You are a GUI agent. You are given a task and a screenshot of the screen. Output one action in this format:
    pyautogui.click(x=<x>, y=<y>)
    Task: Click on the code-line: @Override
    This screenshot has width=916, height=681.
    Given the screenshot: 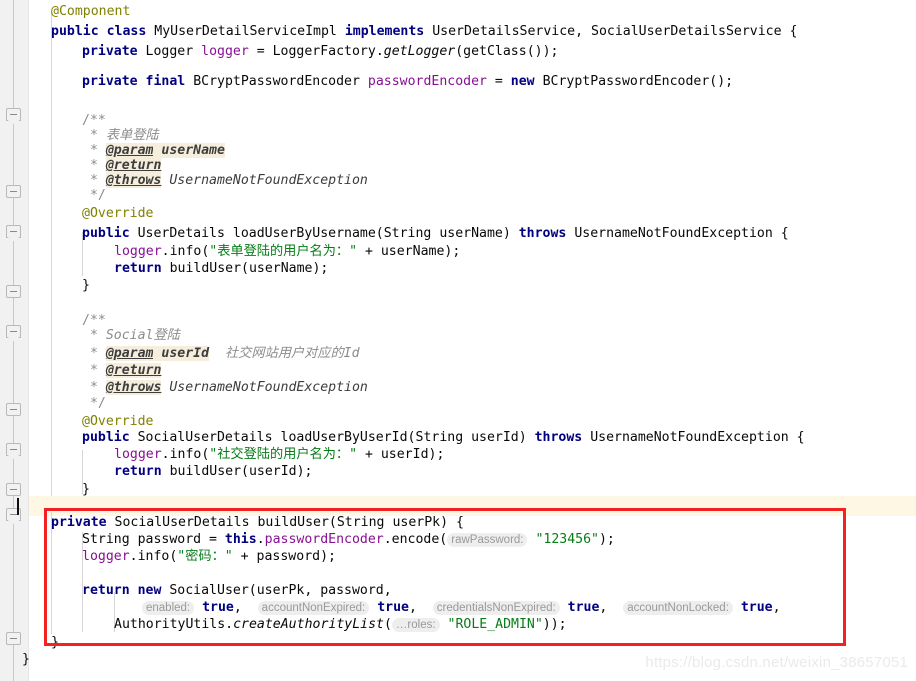 What is the action you would take?
    pyautogui.click(x=117, y=214)
    